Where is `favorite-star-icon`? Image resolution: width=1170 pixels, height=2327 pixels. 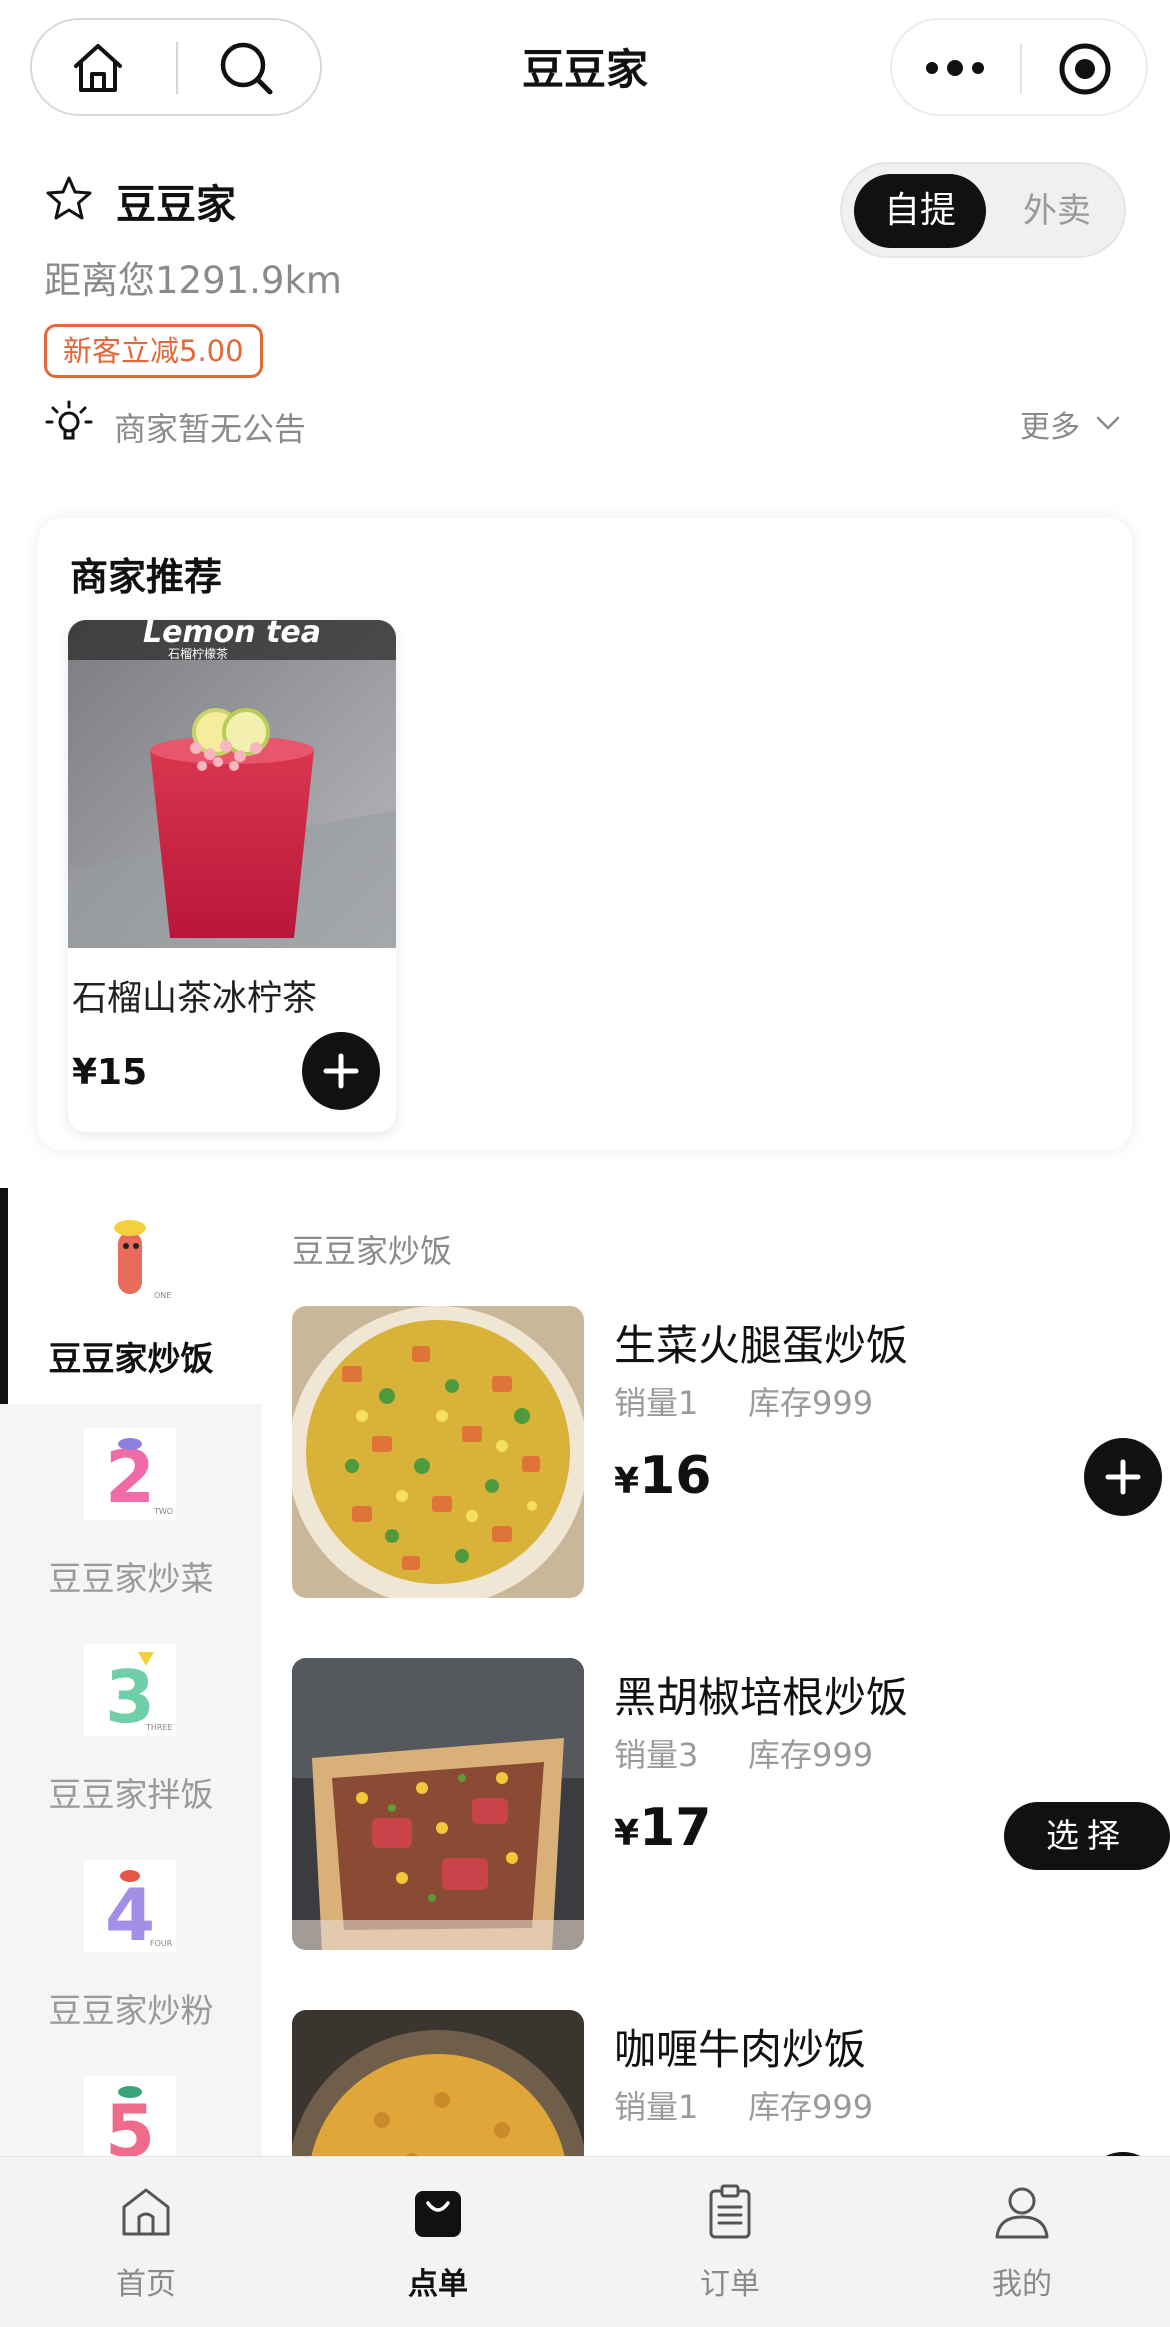 favorite-star-icon is located at coordinates (69, 199).